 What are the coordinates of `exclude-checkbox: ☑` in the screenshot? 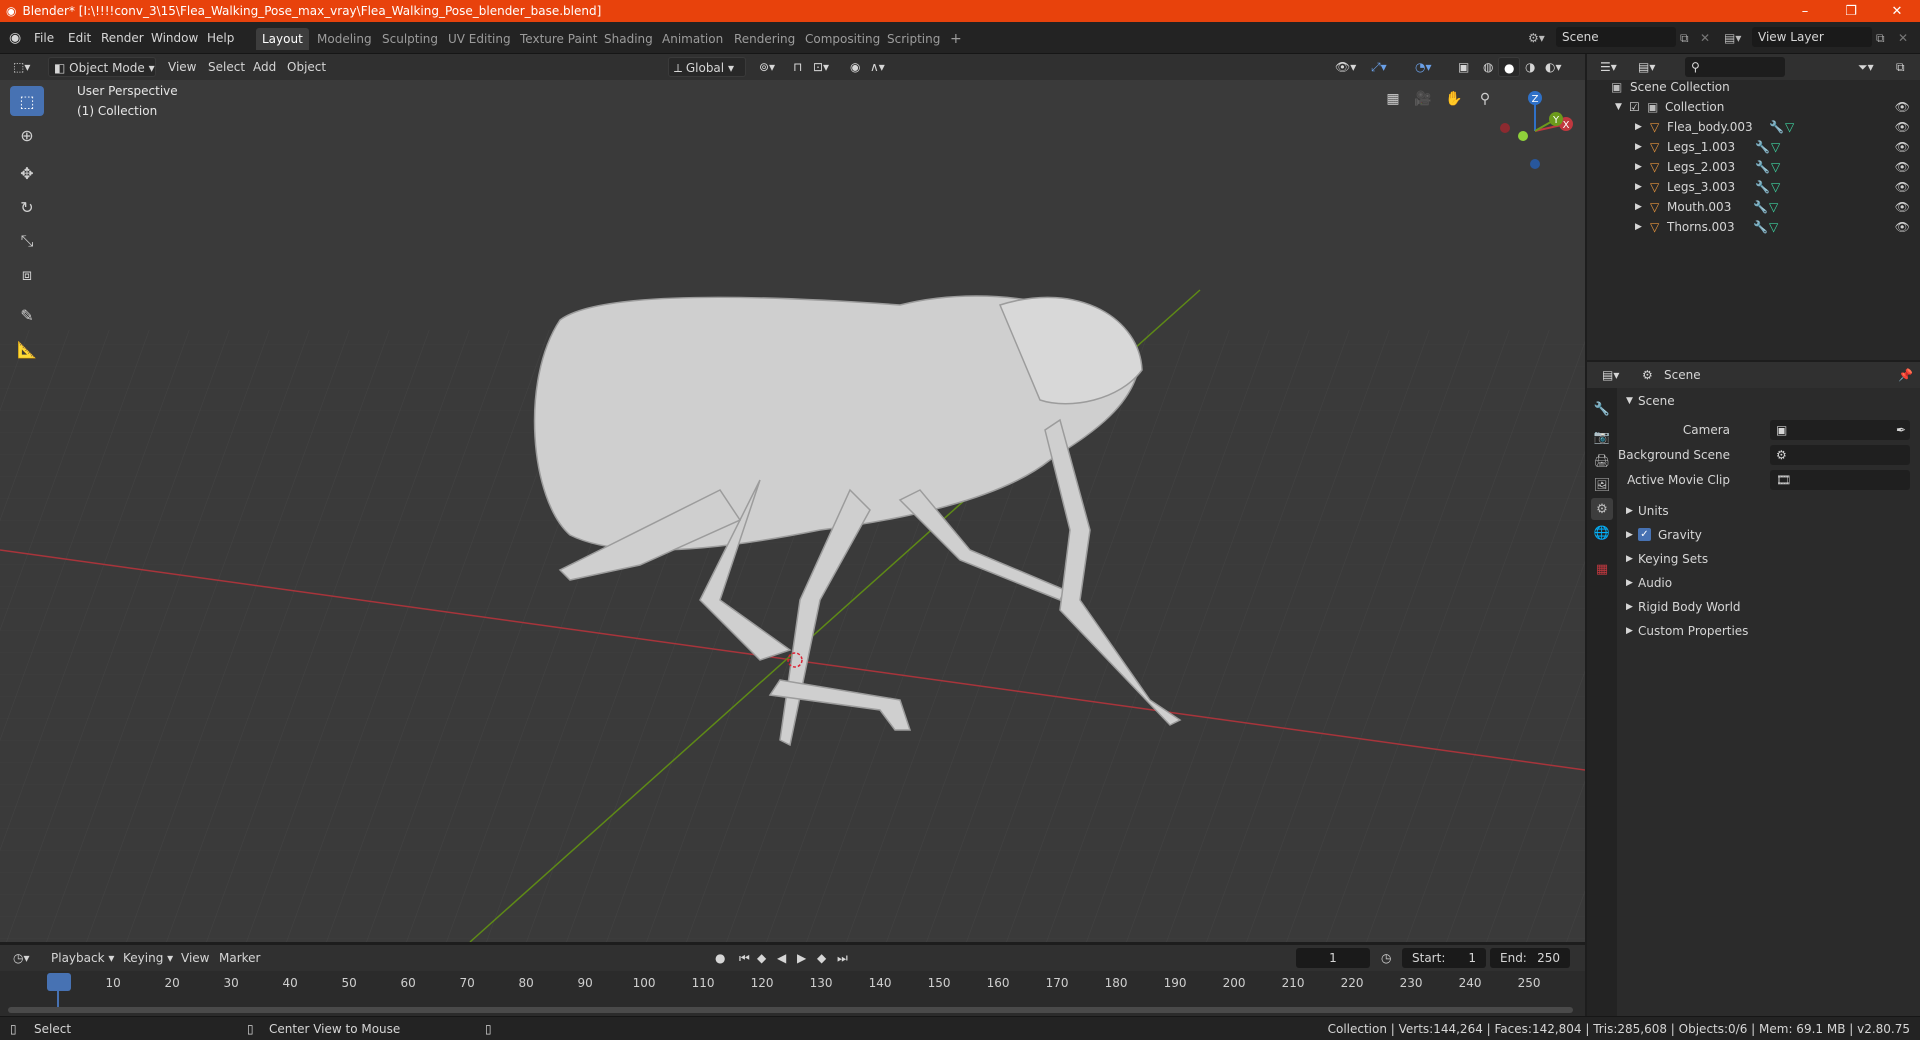 It's located at (1634, 107).